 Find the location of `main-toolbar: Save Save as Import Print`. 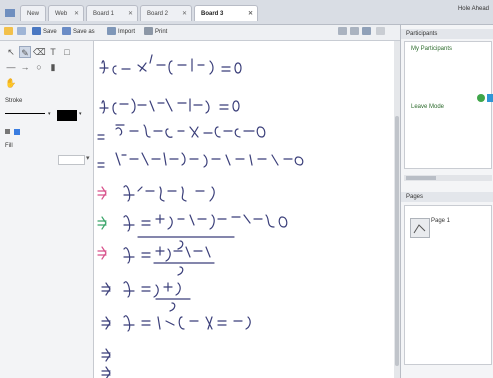

main-toolbar: Save Save as Import Print is located at coordinates (200, 33).